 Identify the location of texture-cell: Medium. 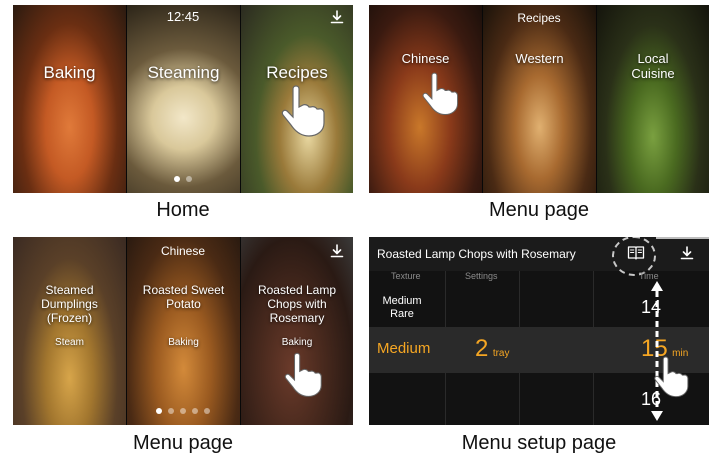
(404, 348).